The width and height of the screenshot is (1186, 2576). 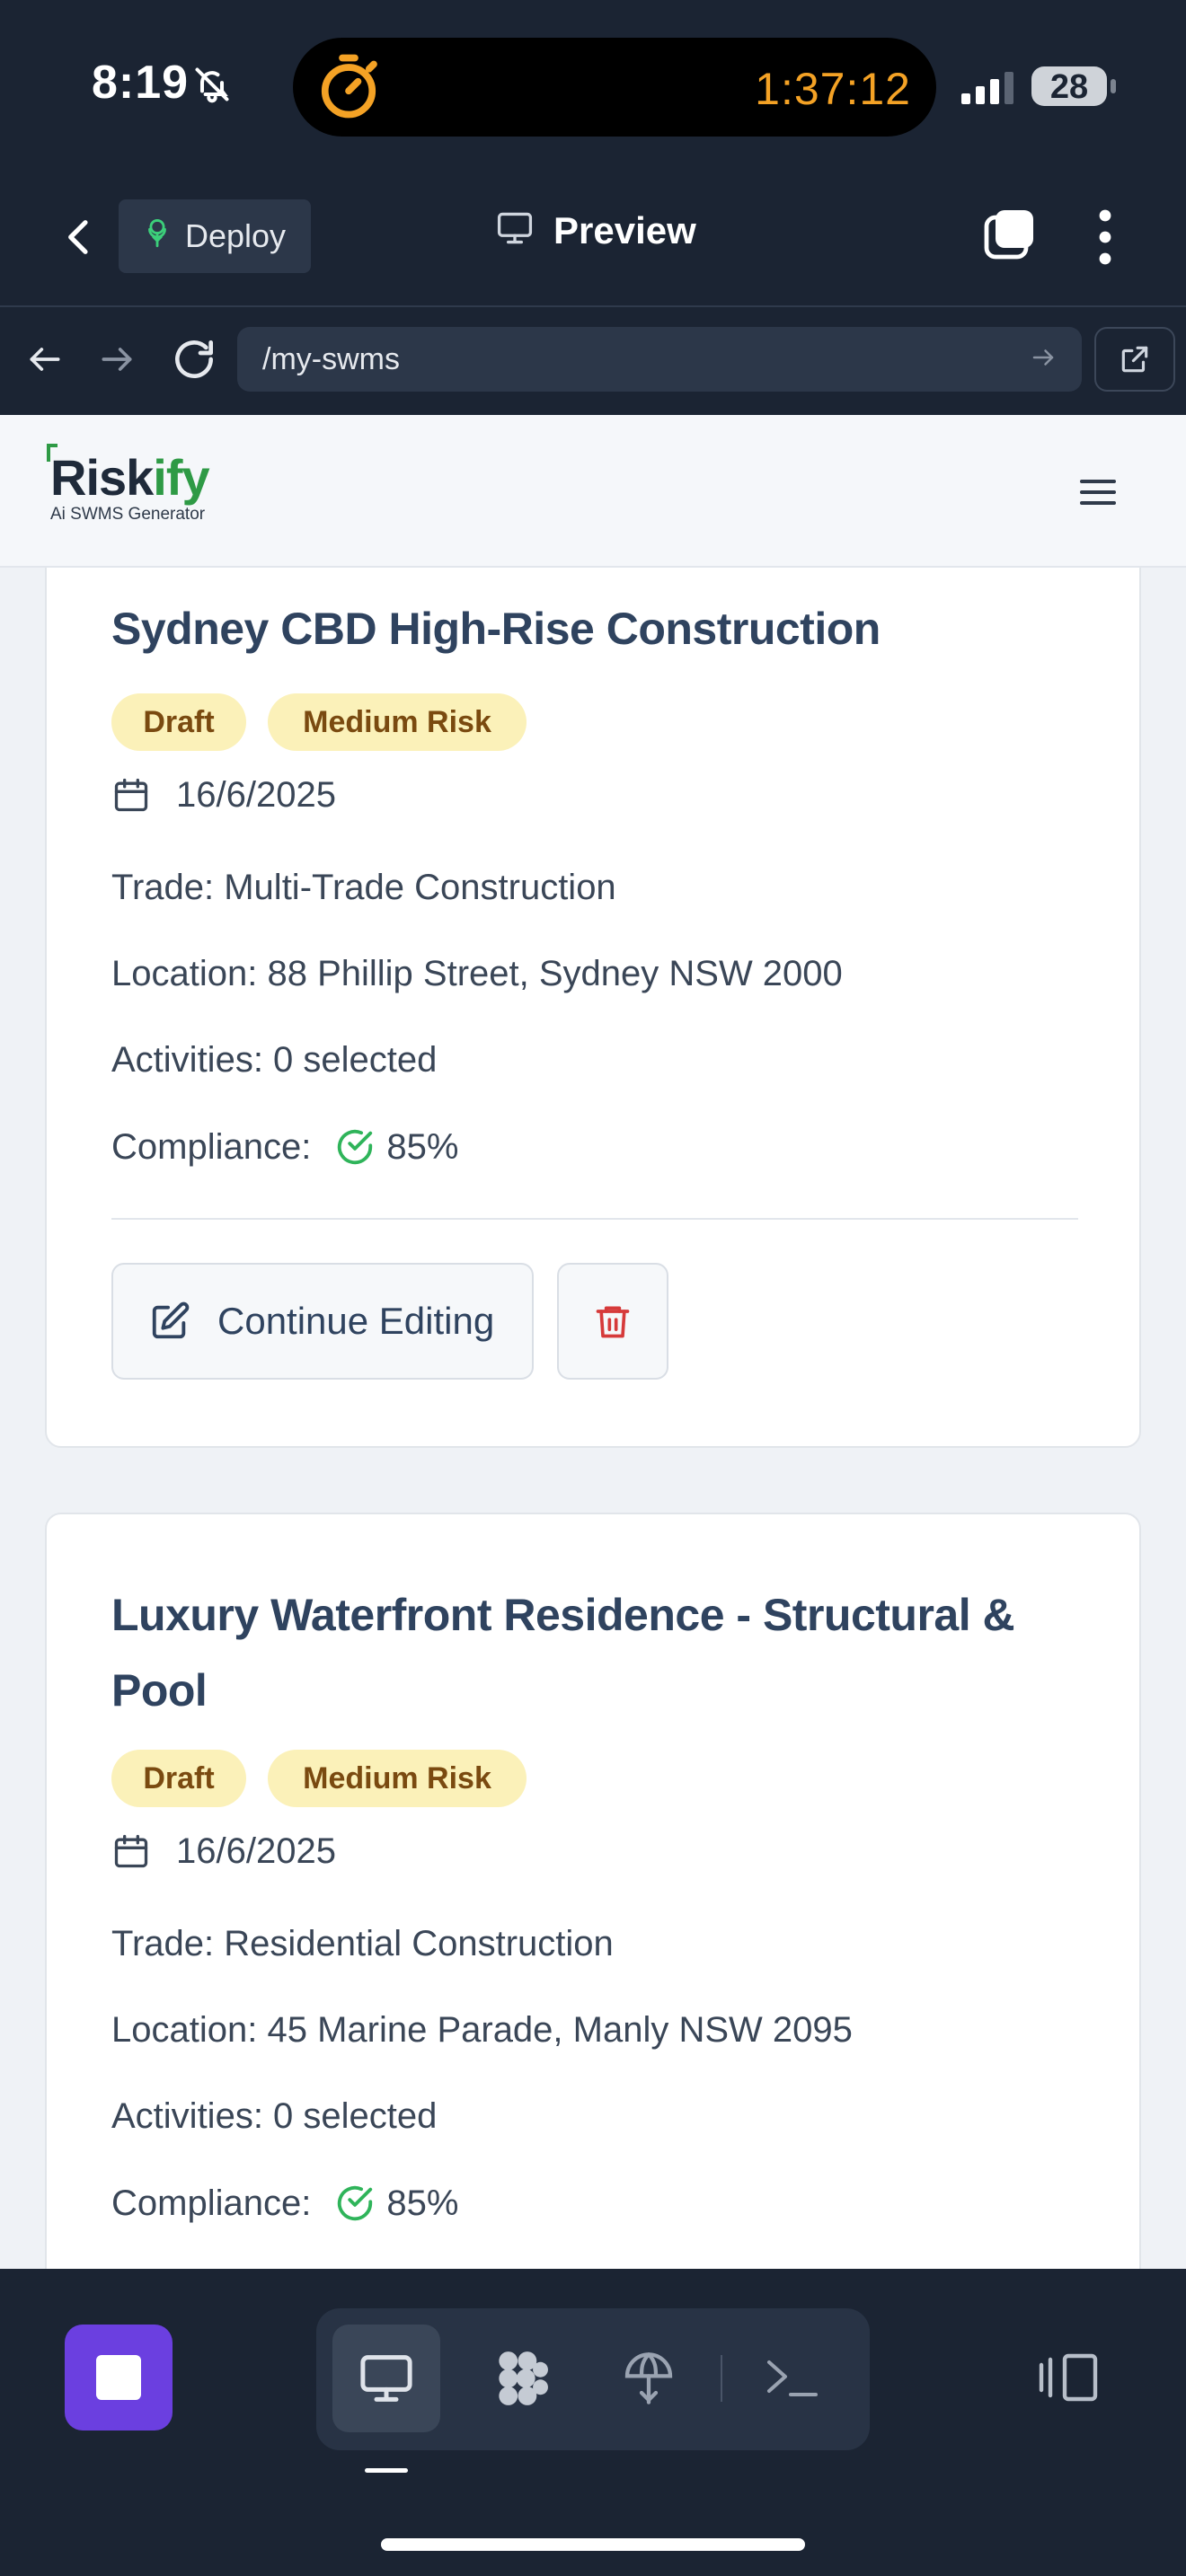 I want to click on home-indicator, so click(x=593, y=2544).